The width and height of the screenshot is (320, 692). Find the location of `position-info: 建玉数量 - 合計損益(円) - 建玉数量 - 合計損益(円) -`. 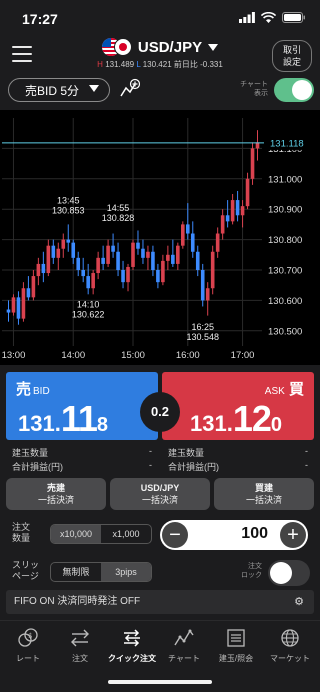

position-info: 建玉数量 - 合計損益(円) - 建玉数量 - 合計損益(円) - is located at coordinates (160, 461).